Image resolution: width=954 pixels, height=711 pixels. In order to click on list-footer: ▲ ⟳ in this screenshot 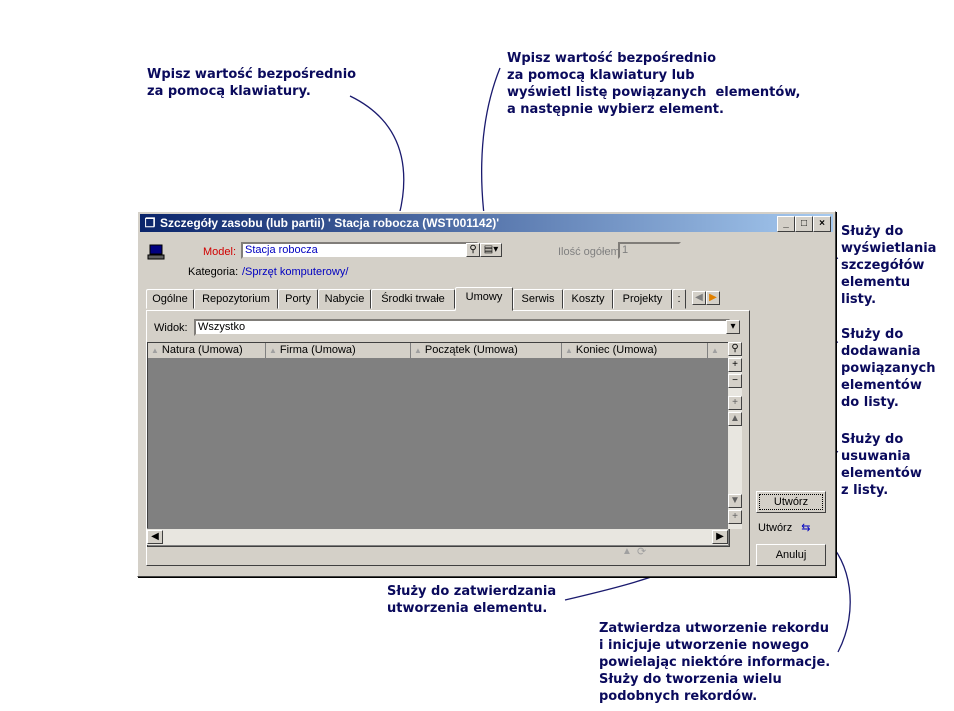, I will do `click(437, 552)`.